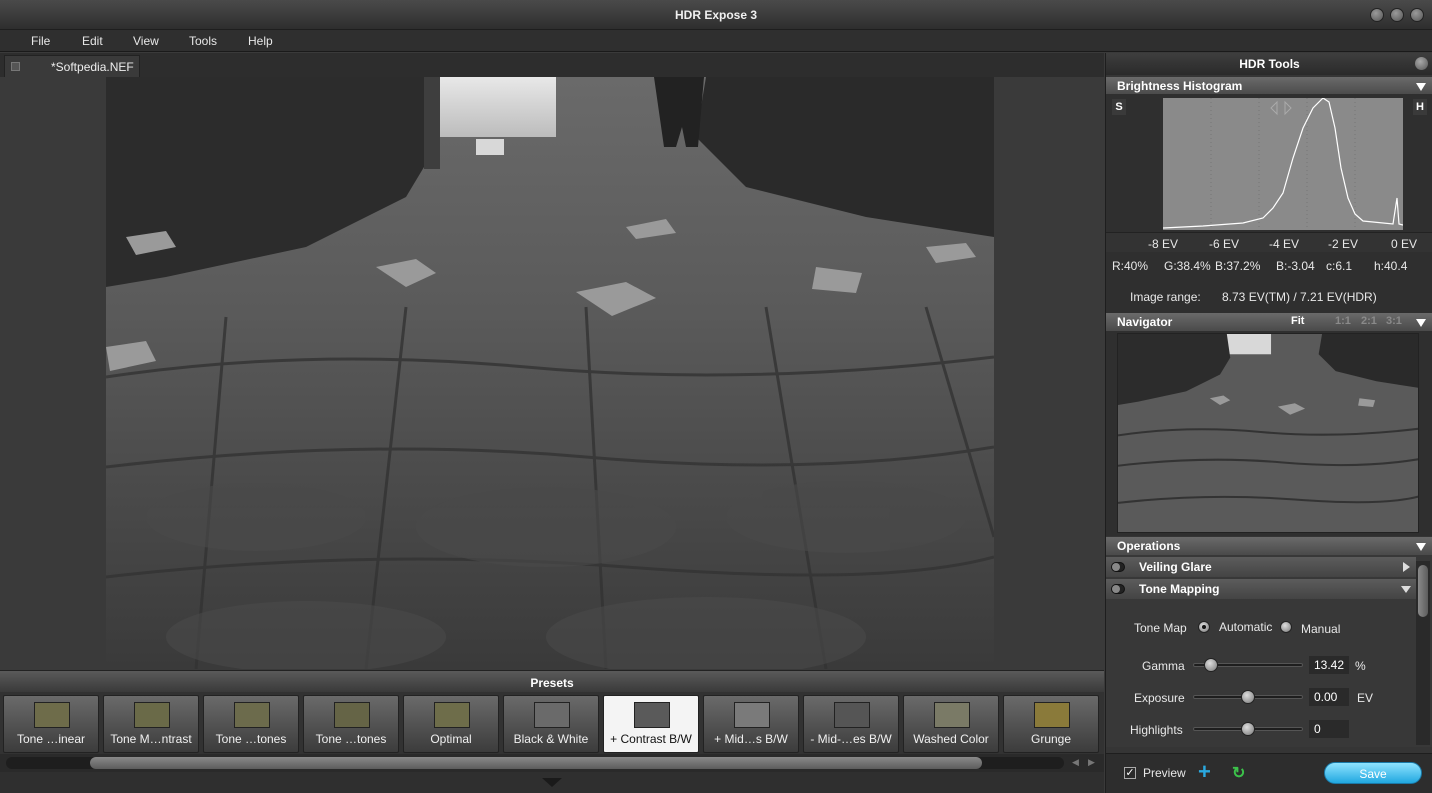  I want to click on operations-scrollbar, so click(1423, 653).